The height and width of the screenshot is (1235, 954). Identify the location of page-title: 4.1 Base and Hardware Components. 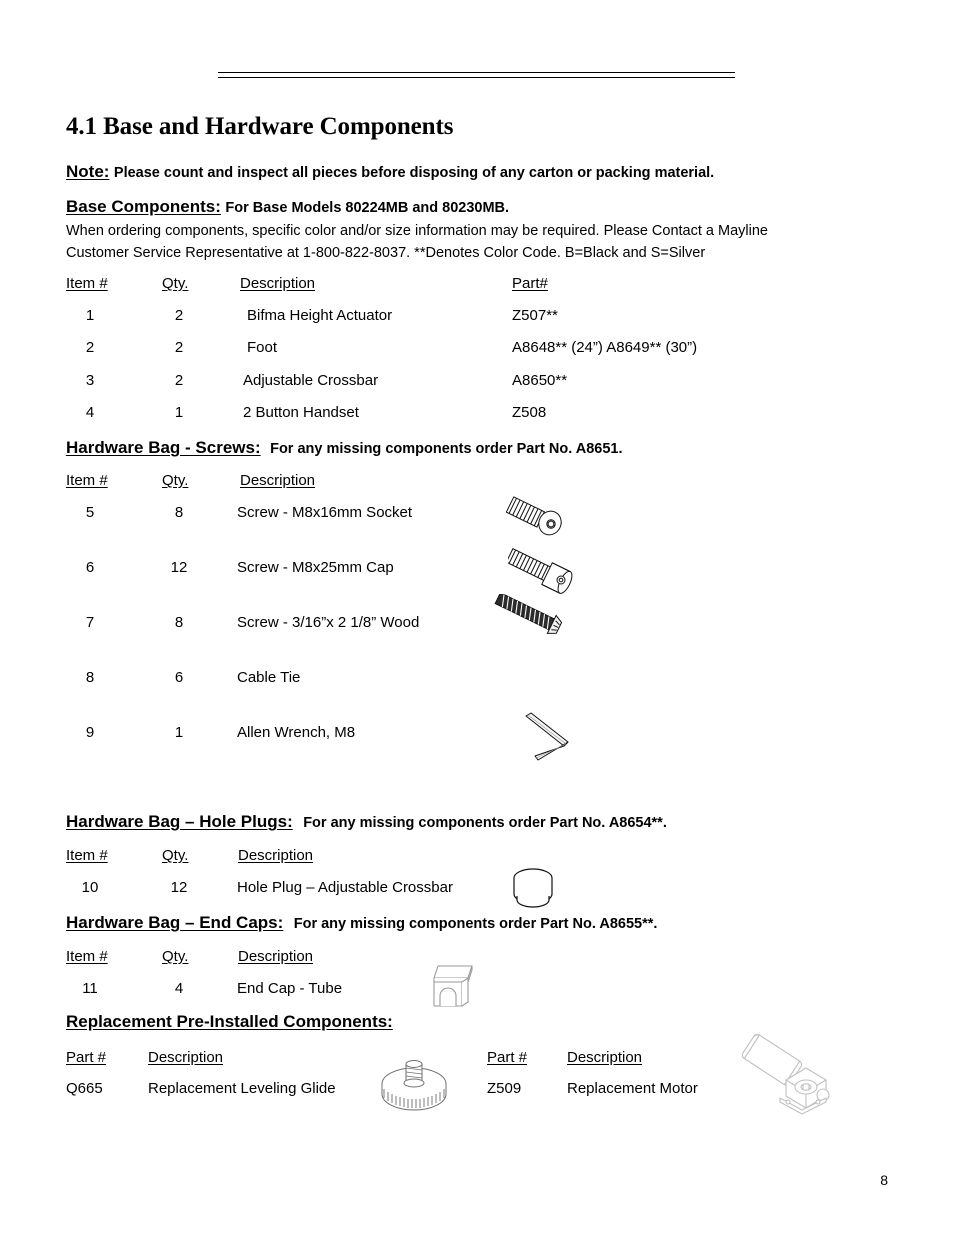
(260, 126).